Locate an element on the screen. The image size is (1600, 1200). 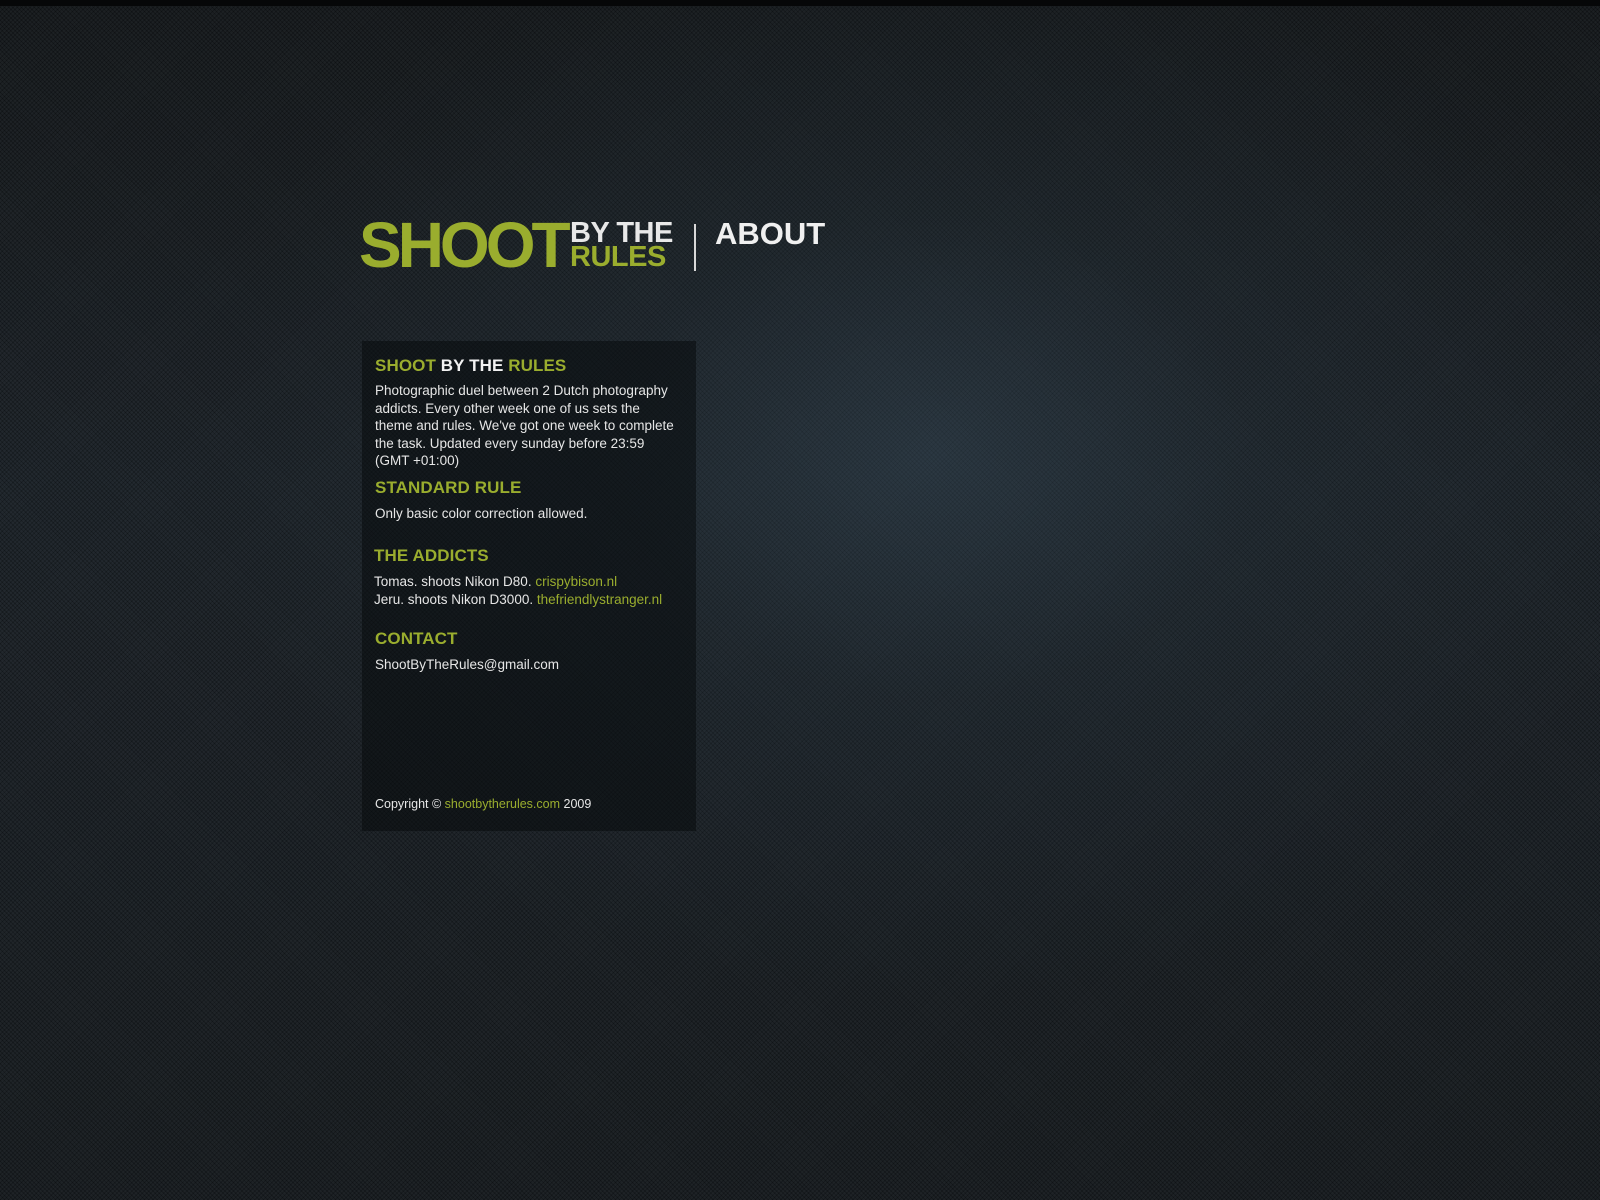
top-strip is located at coordinates (800, 3).